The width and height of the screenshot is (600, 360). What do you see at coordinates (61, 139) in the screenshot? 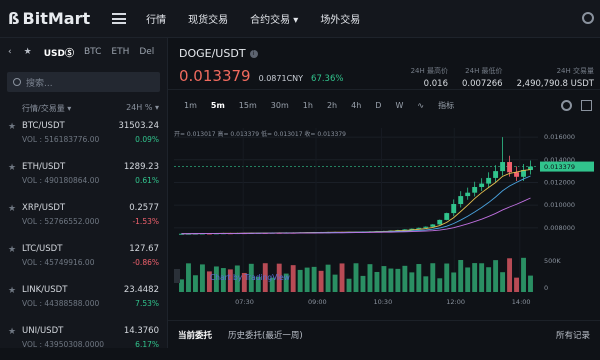
I see `pair-volume: VOL : 516183776.00` at bounding box center [61, 139].